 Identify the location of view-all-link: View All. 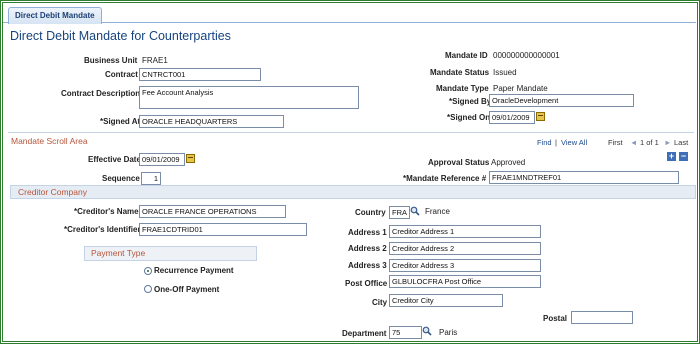
(574, 142).